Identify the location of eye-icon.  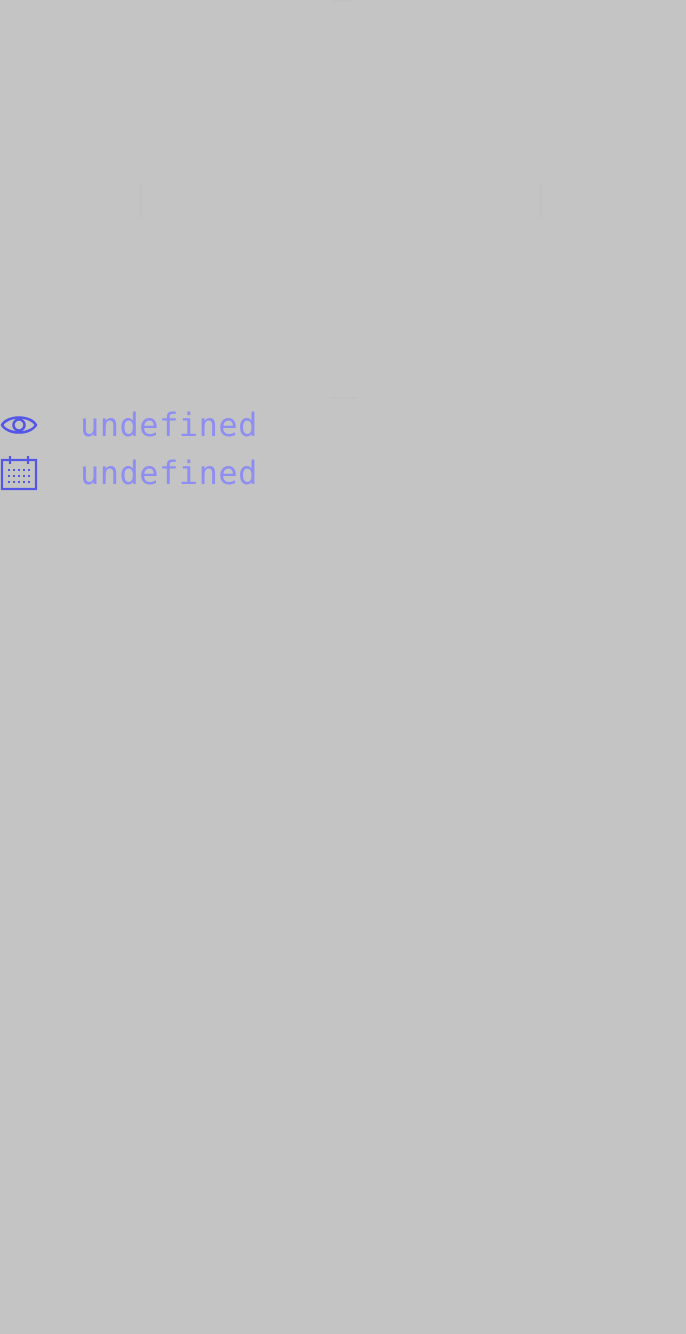
(20, 425).